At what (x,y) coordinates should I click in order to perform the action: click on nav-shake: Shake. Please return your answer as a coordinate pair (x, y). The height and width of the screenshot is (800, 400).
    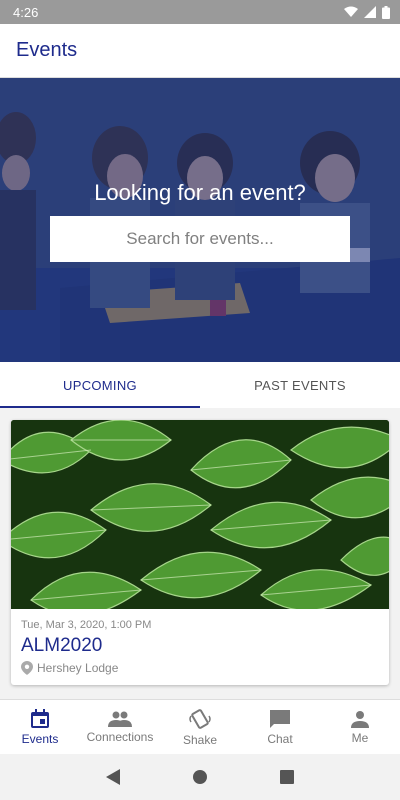
    Looking at the image, I should click on (200, 727).